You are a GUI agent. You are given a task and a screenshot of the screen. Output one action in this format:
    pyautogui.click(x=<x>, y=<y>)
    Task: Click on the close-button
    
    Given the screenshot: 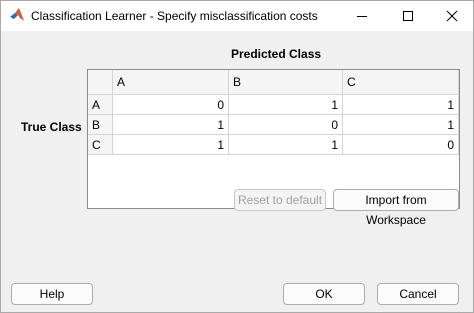 What is the action you would take?
    pyautogui.click(x=451, y=16)
    